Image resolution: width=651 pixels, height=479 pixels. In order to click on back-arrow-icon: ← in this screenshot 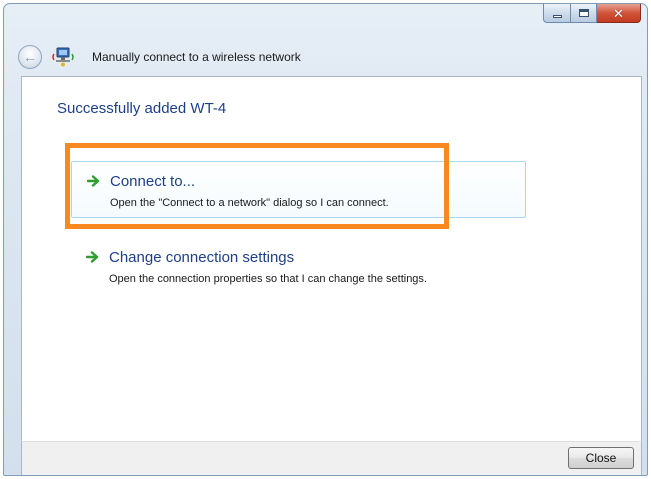, I will do `click(30, 57)`.